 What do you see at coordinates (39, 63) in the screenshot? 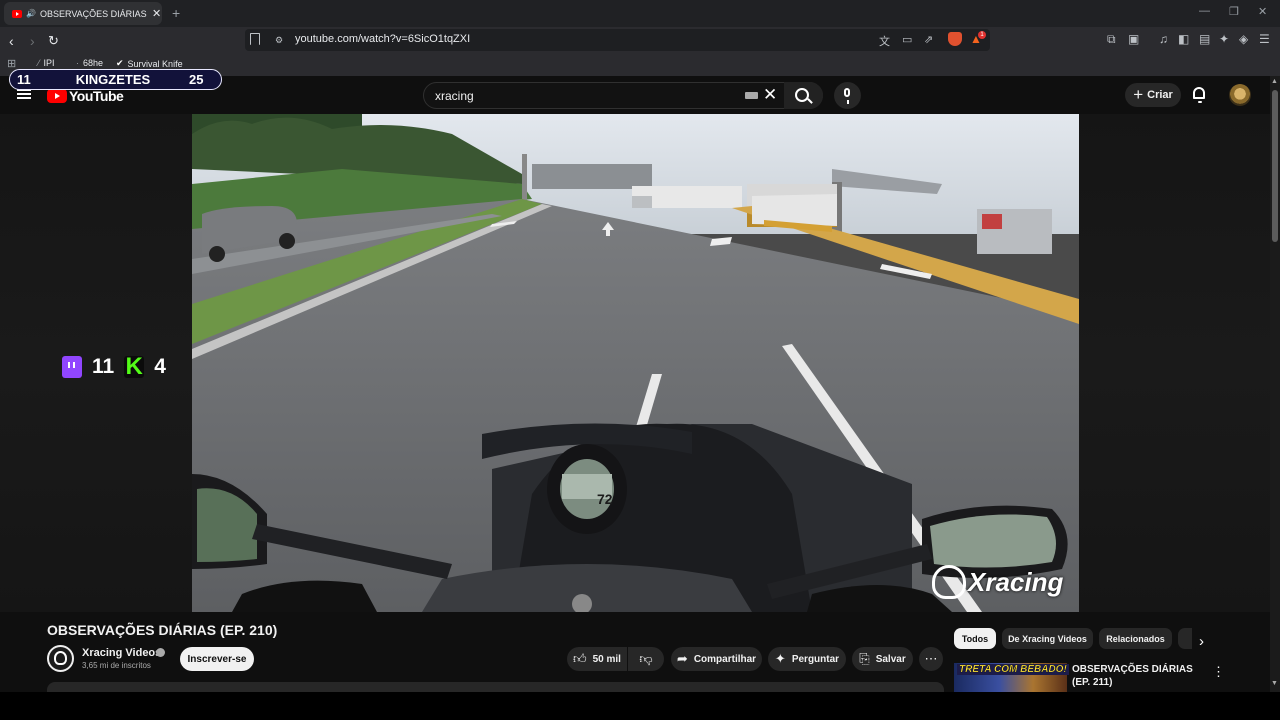
I see `bookmark-favicon-icon: ⁄` at bounding box center [39, 63].